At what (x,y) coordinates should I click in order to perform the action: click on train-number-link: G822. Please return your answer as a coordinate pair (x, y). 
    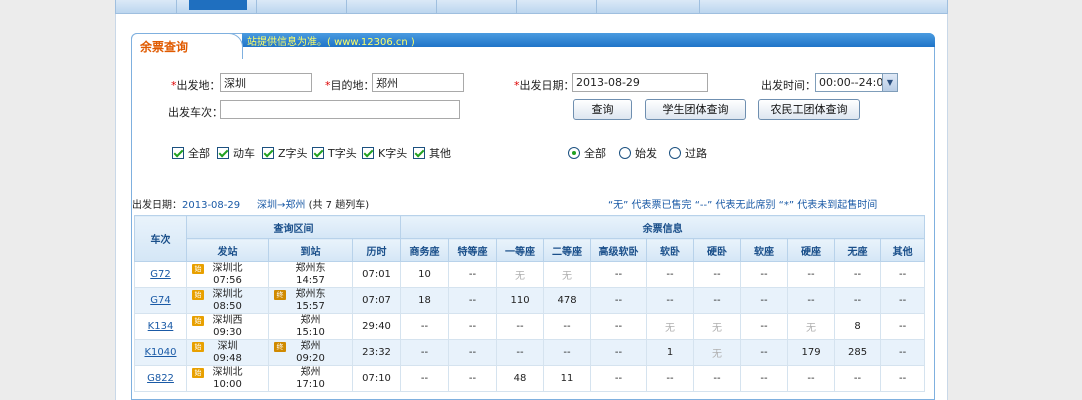
    Looking at the image, I should click on (160, 378).